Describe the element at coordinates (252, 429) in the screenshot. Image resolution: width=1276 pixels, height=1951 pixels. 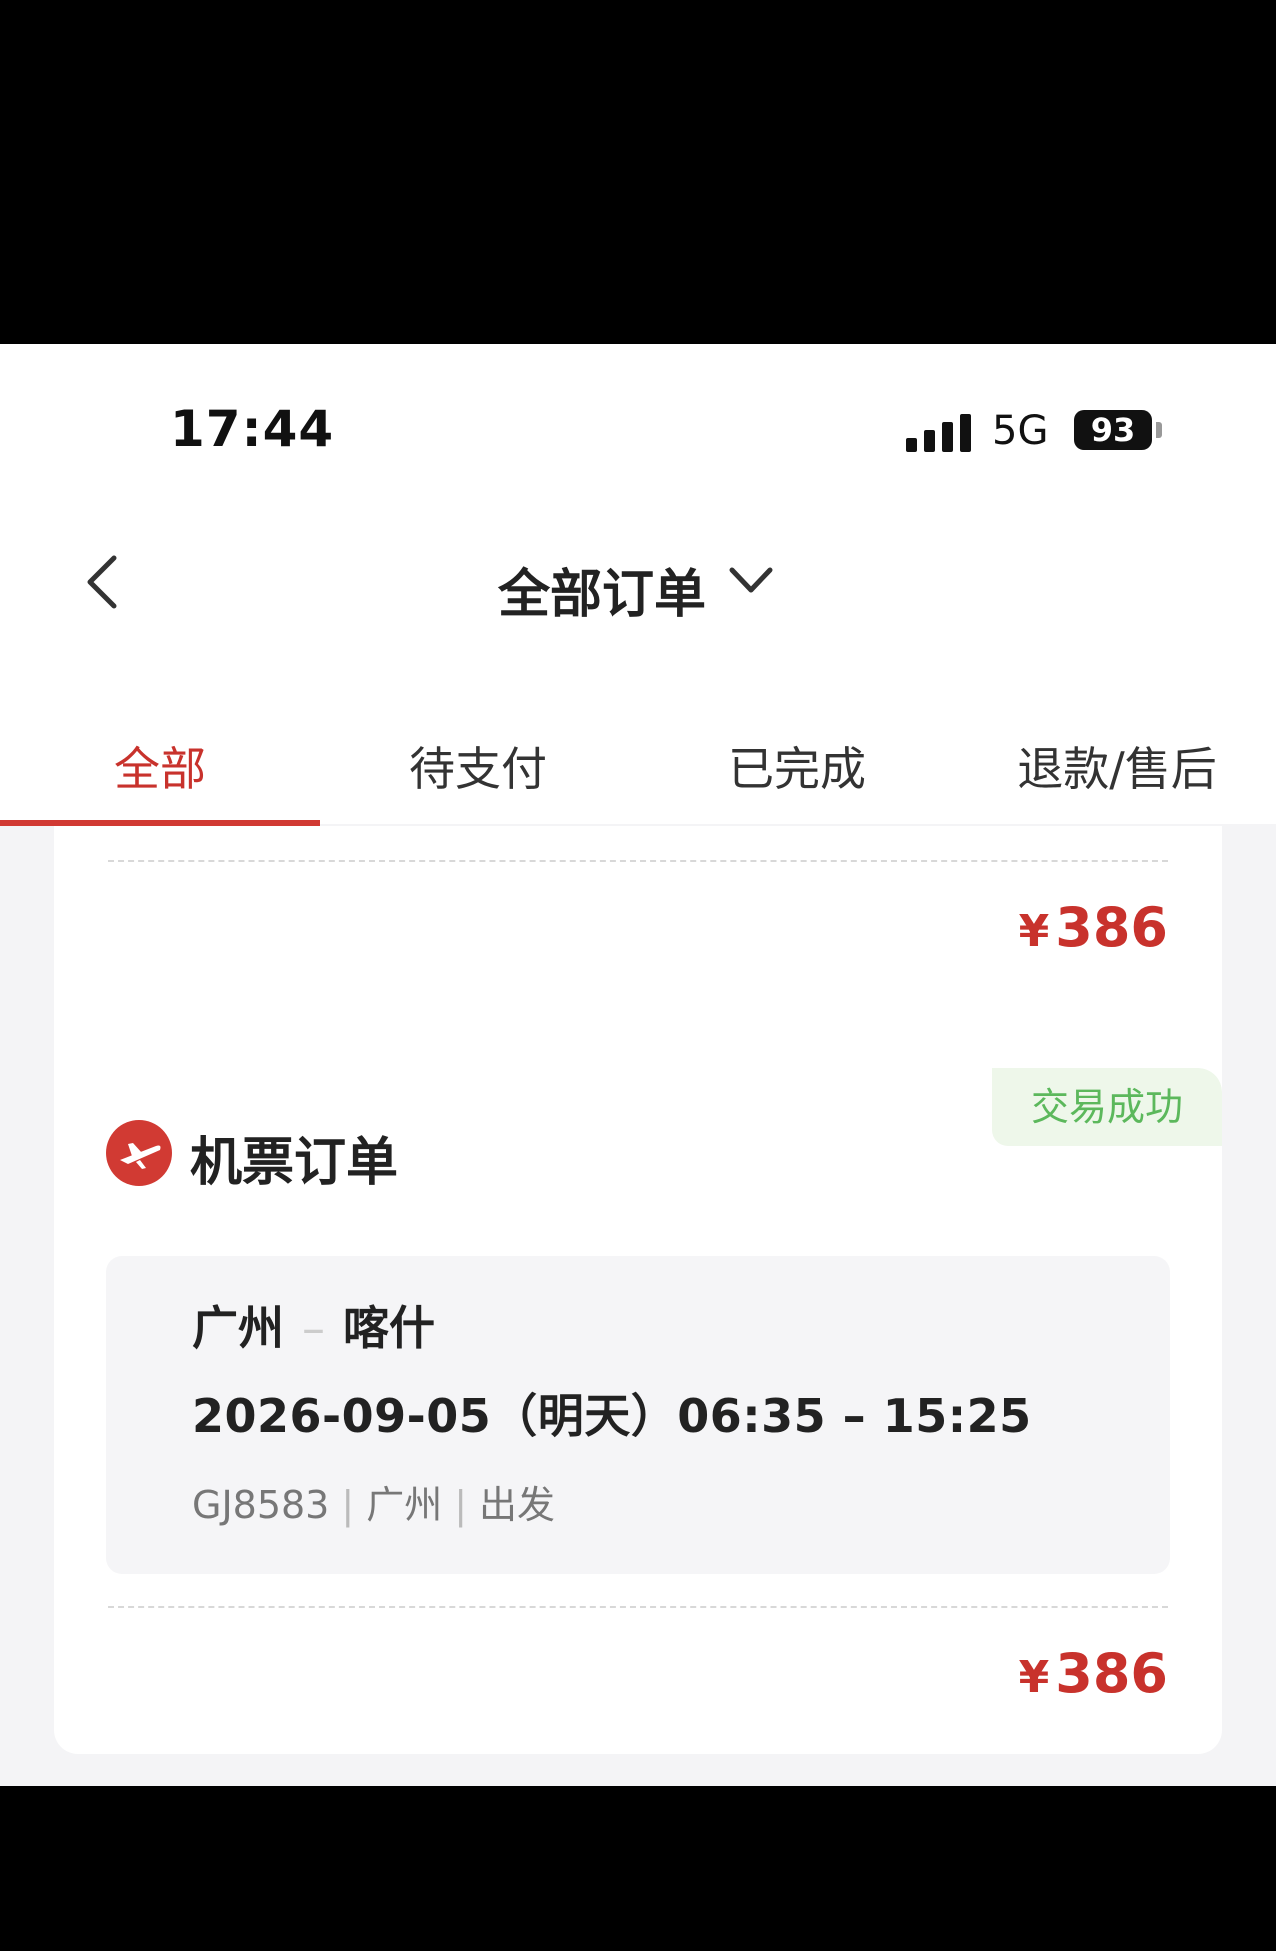
I see `status-time: 17:44` at that location.